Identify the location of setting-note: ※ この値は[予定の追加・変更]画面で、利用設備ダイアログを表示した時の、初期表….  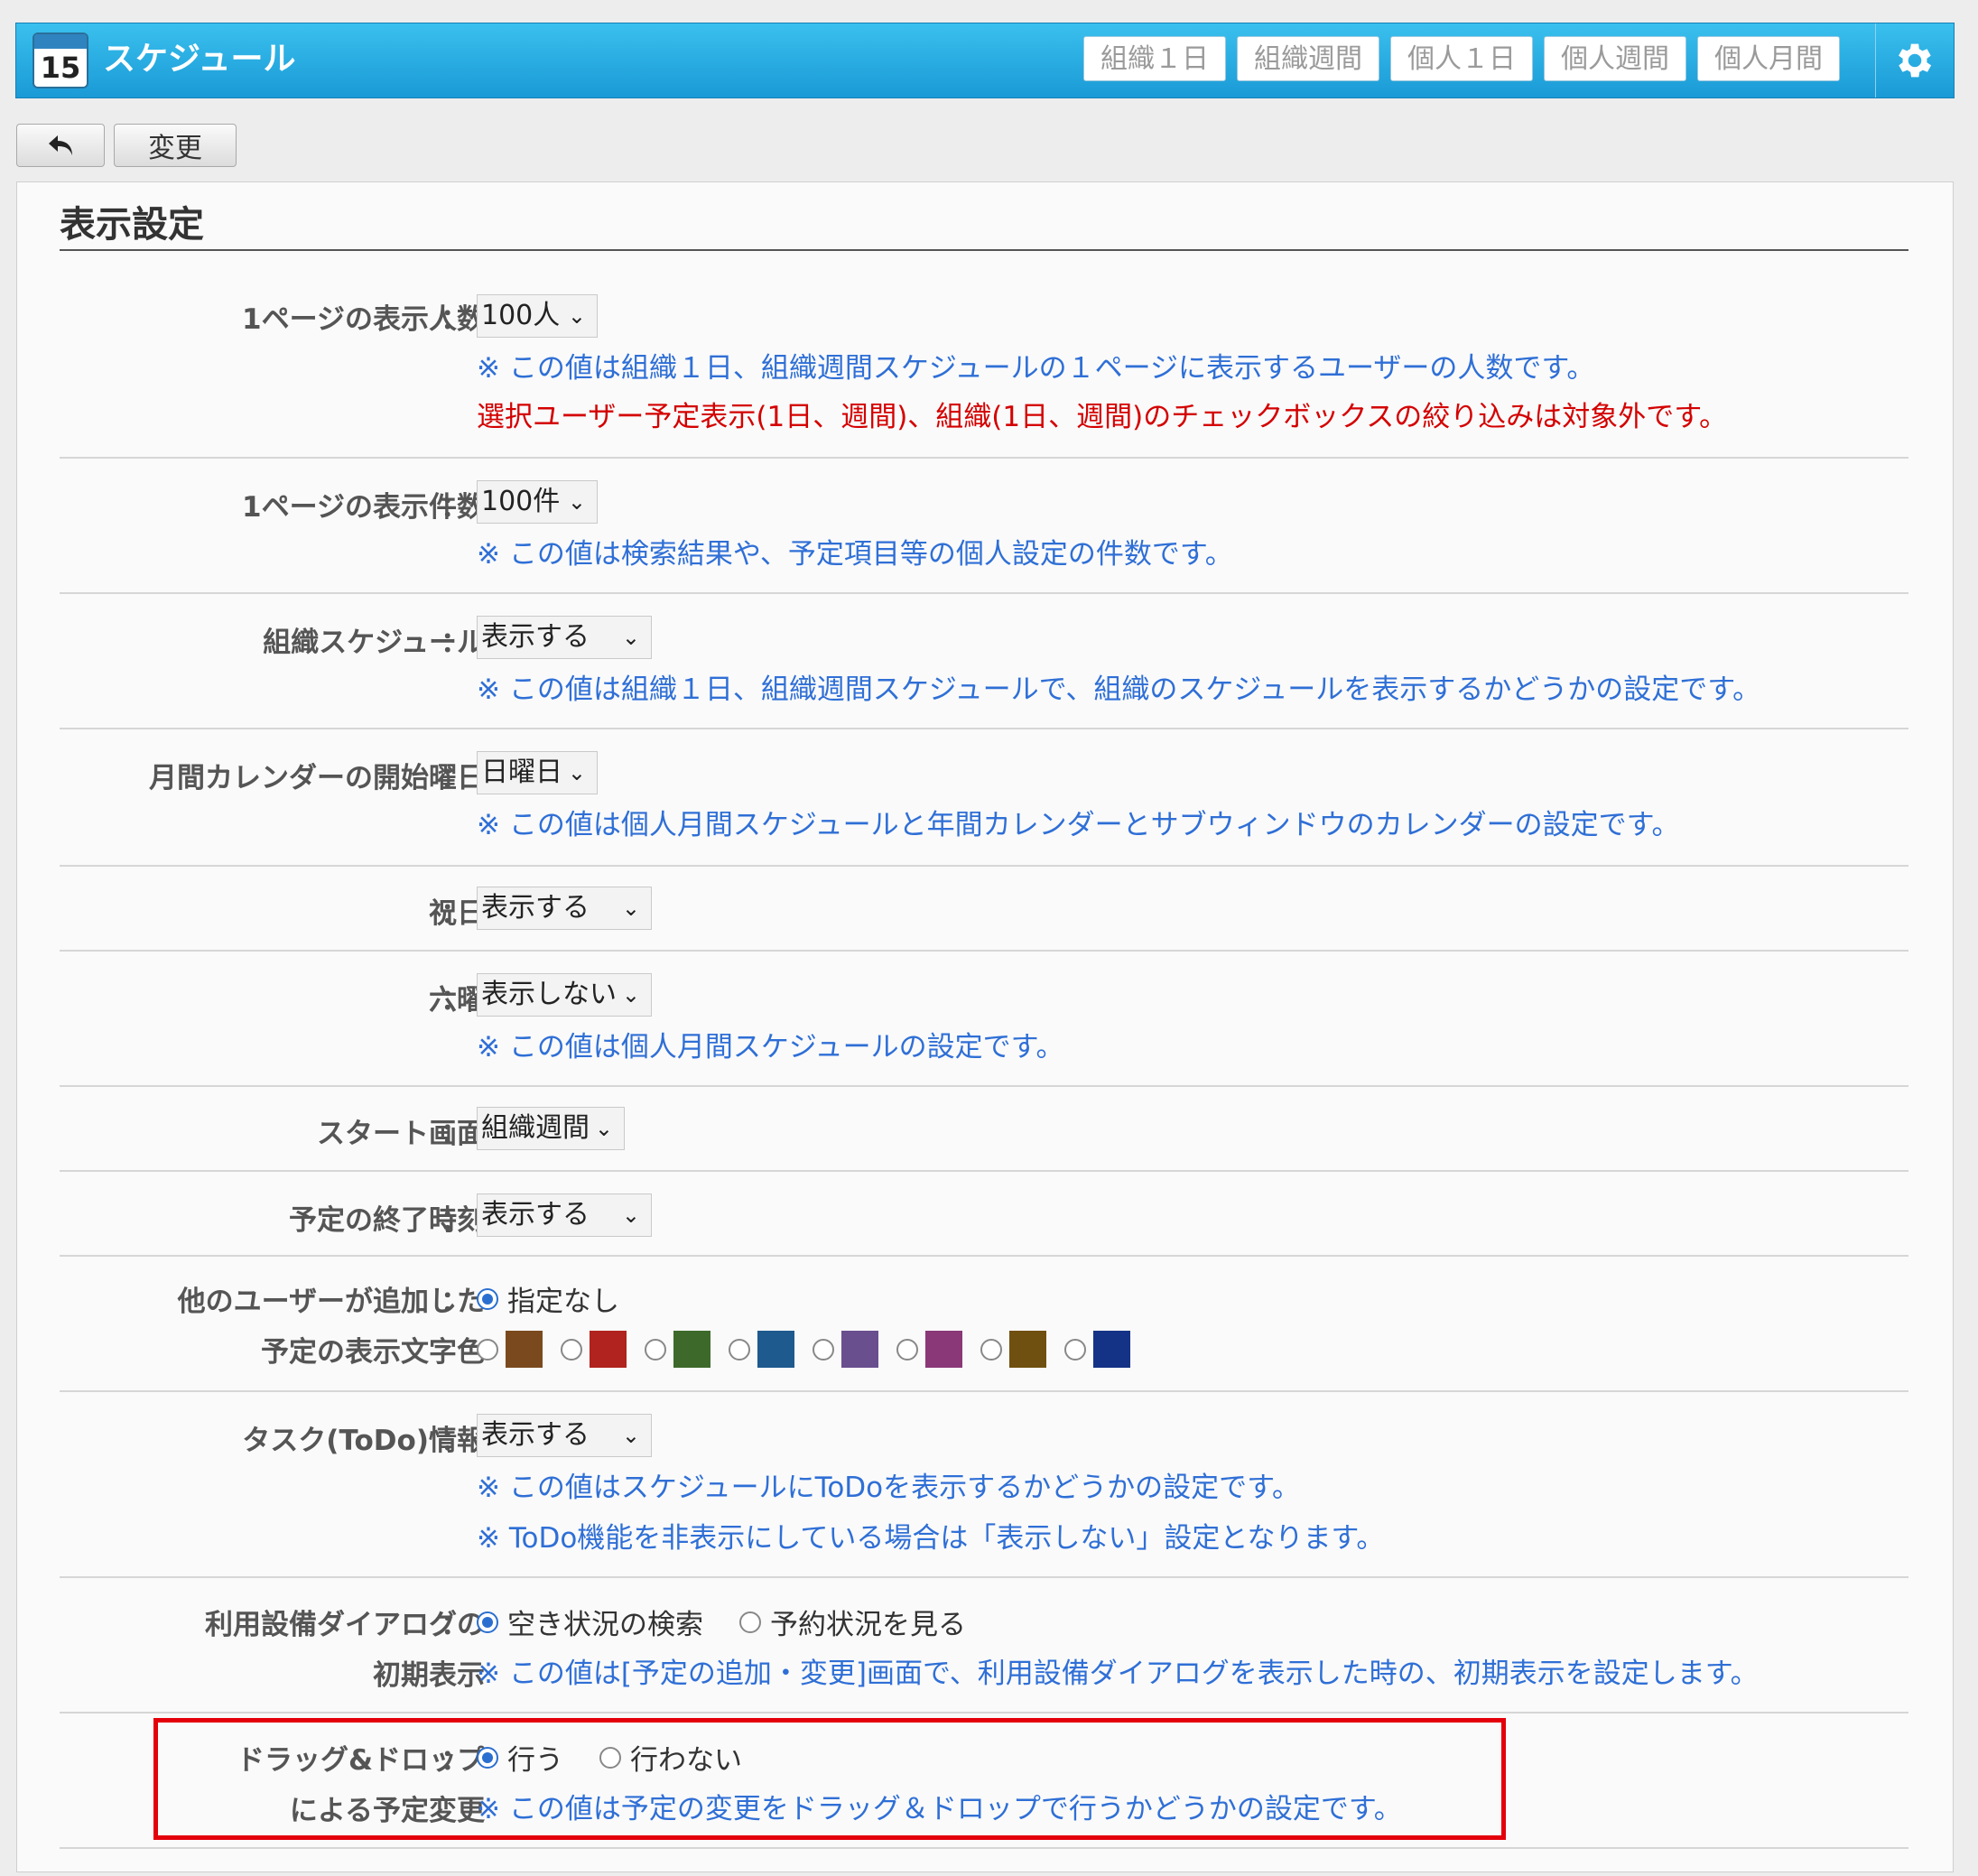
(1118, 1674).